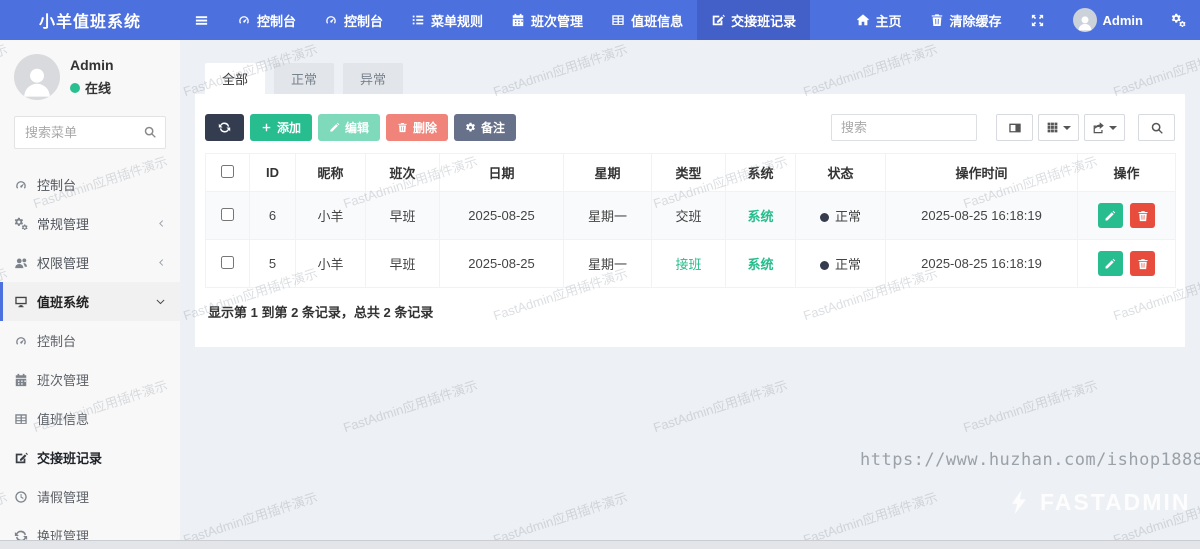 The height and width of the screenshot is (549, 1200). I want to click on export-icon, so click(1098, 127).